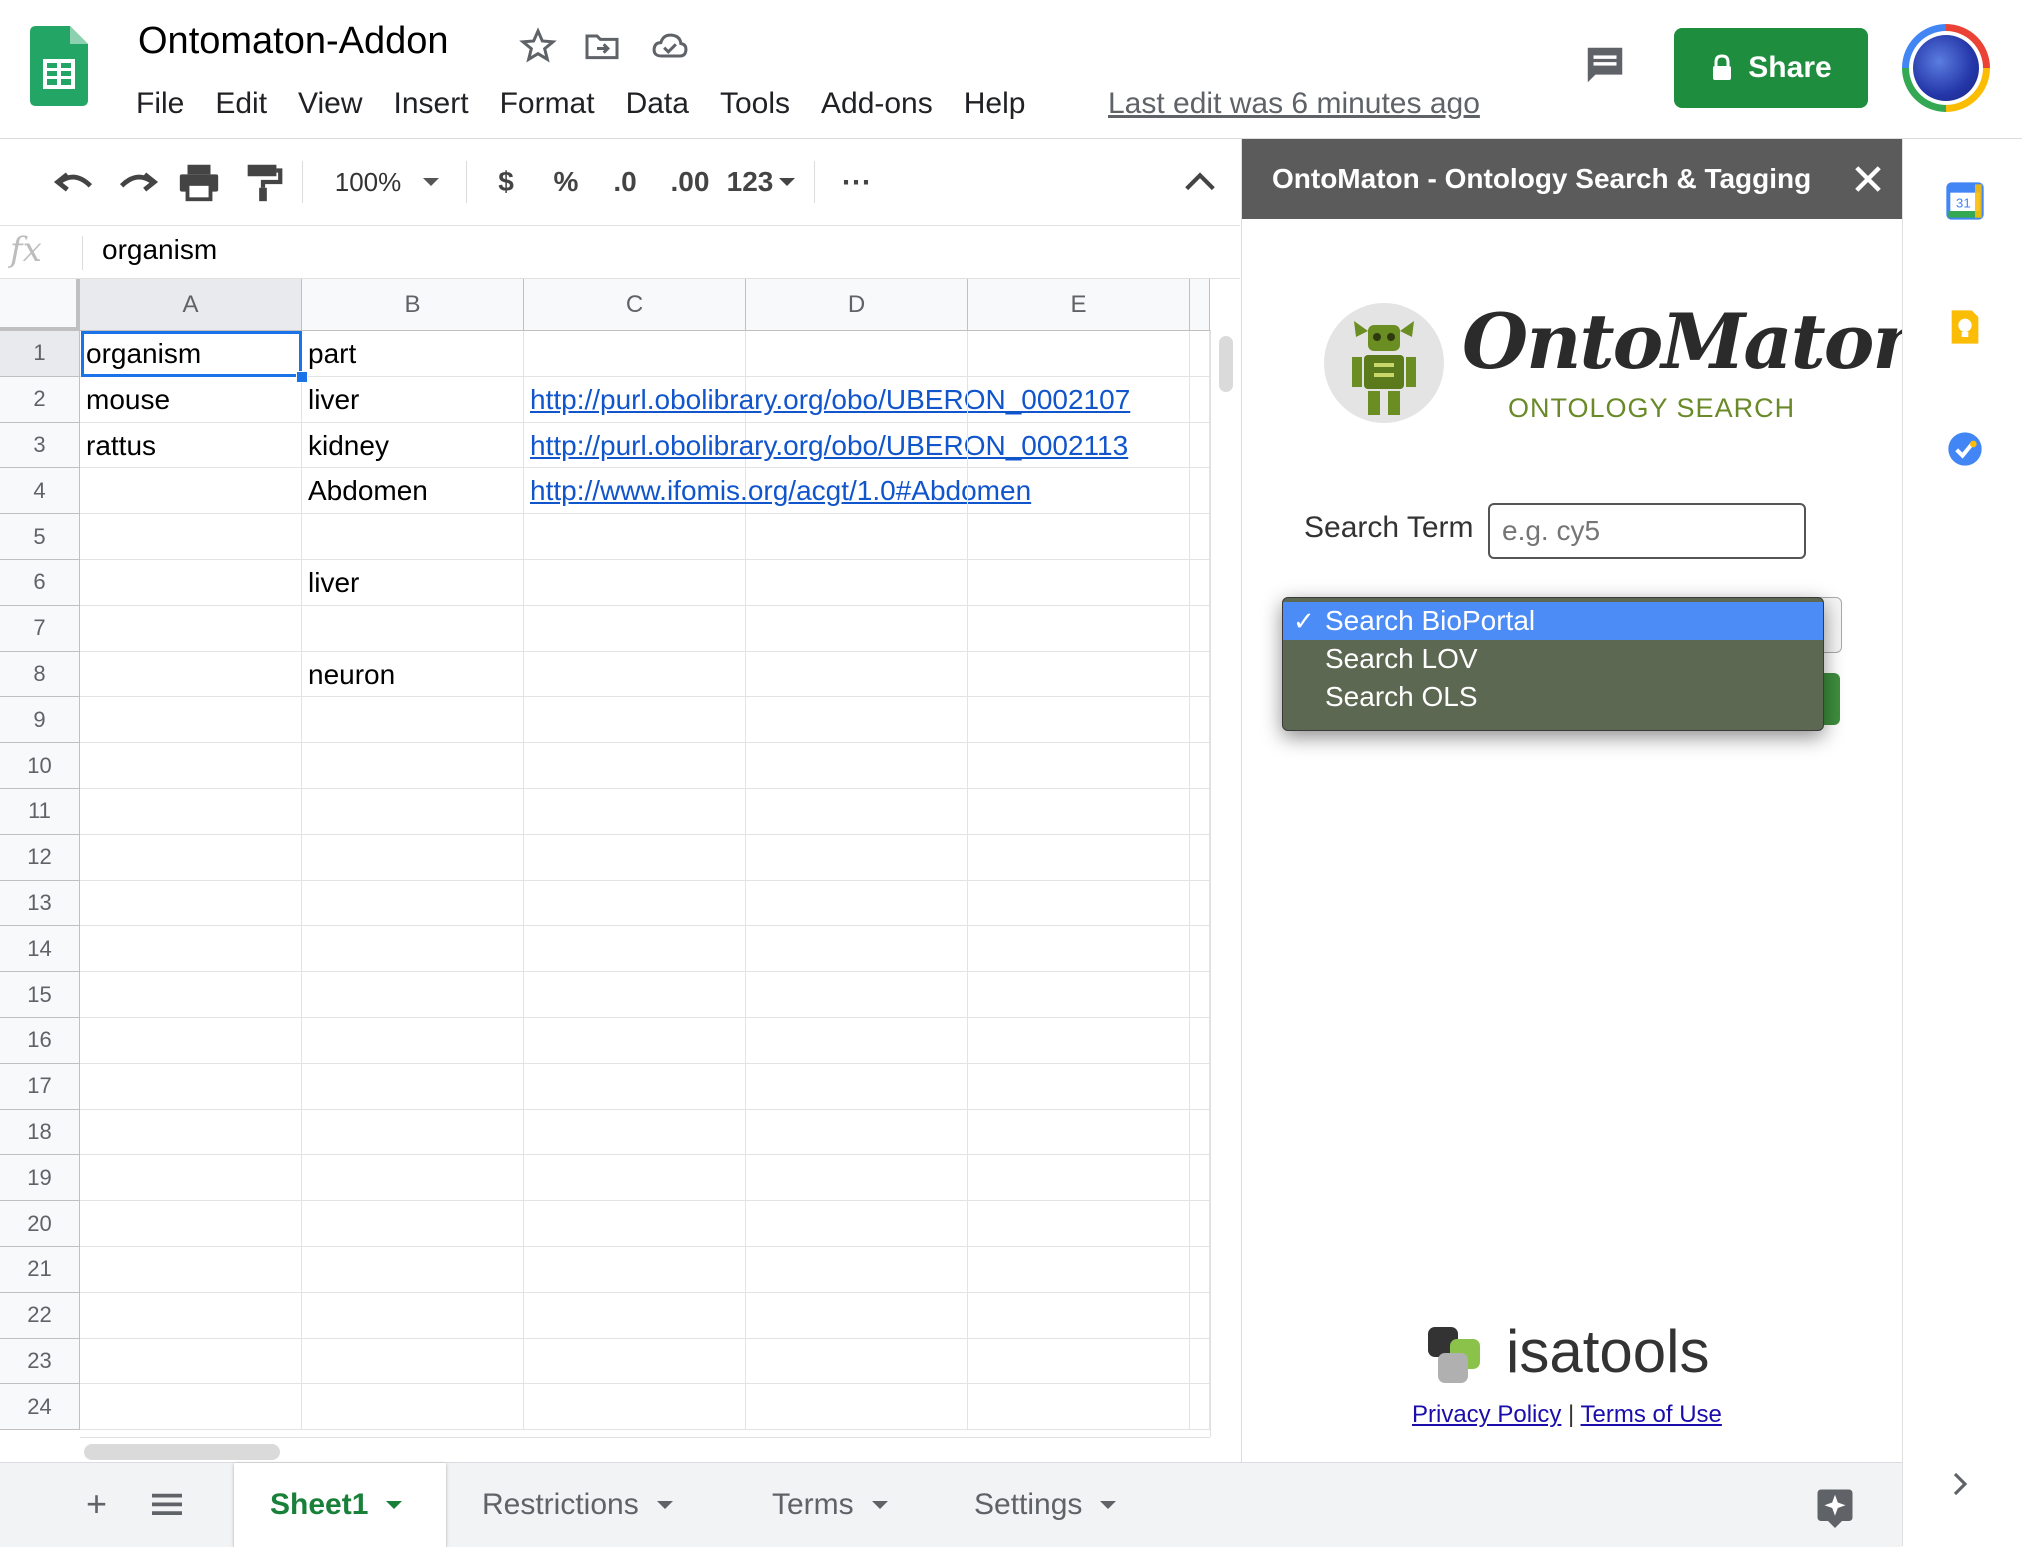 The height and width of the screenshot is (1547, 2022). I want to click on search-term-input, so click(1647, 531).